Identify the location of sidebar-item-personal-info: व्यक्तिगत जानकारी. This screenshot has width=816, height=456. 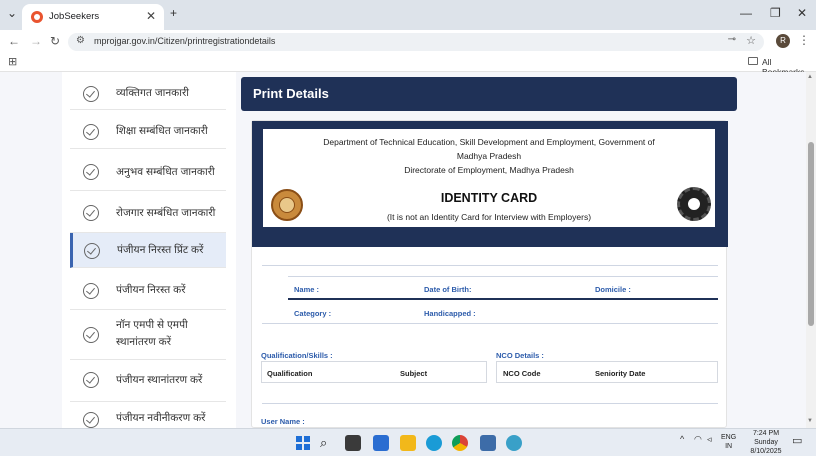
(148, 91).